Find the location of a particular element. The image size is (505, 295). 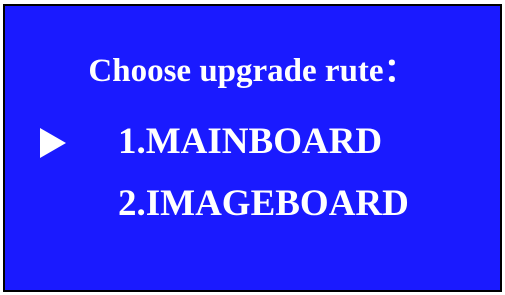

selection-arrow-icon is located at coordinates (53, 143).